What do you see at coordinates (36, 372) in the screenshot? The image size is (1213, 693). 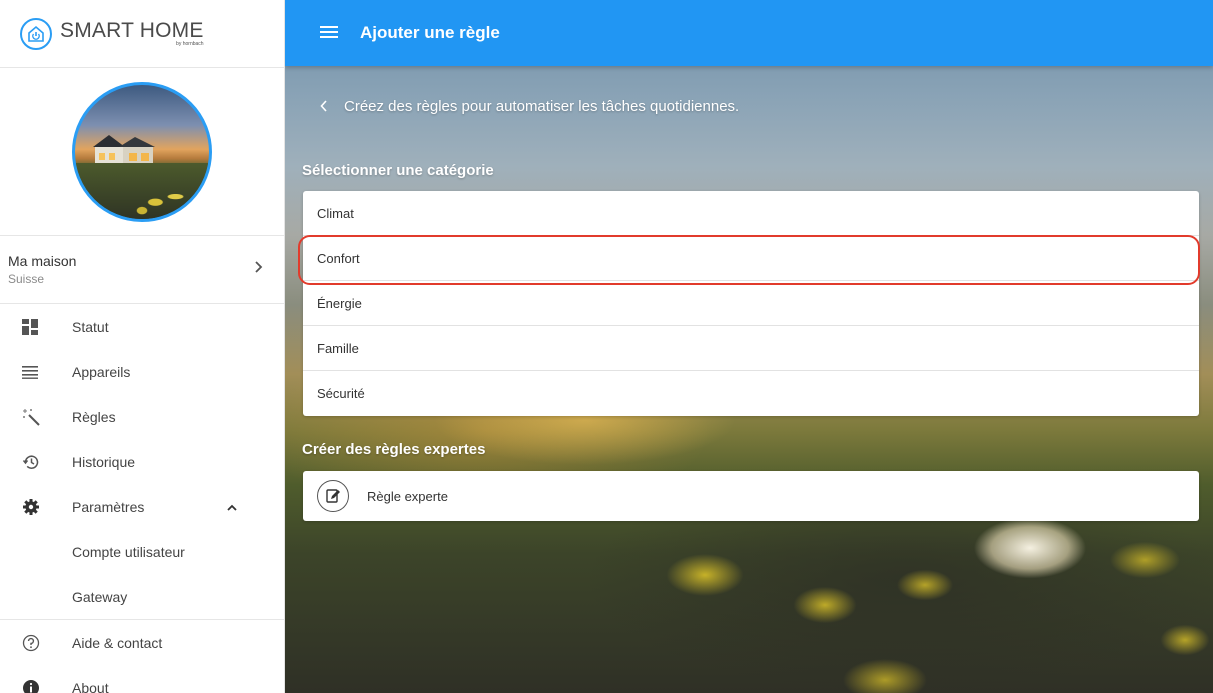 I see `list-icon` at bounding box center [36, 372].